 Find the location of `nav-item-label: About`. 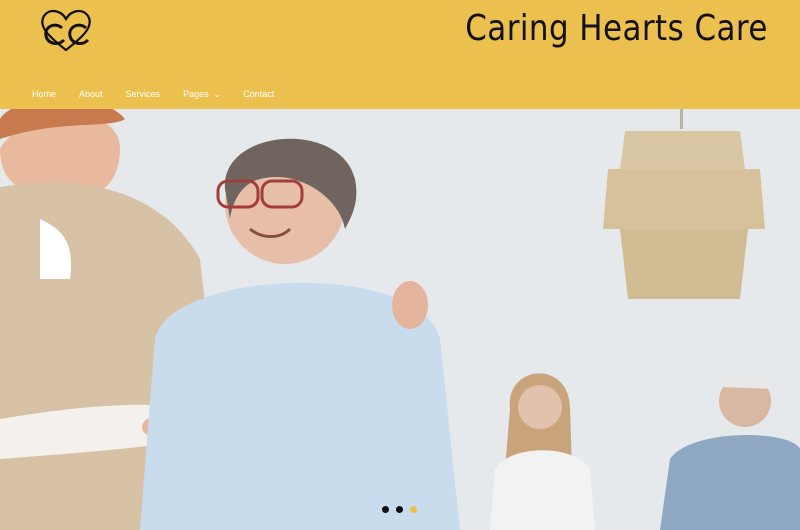

nav-item-label: About is located at coordinates (91, 94).